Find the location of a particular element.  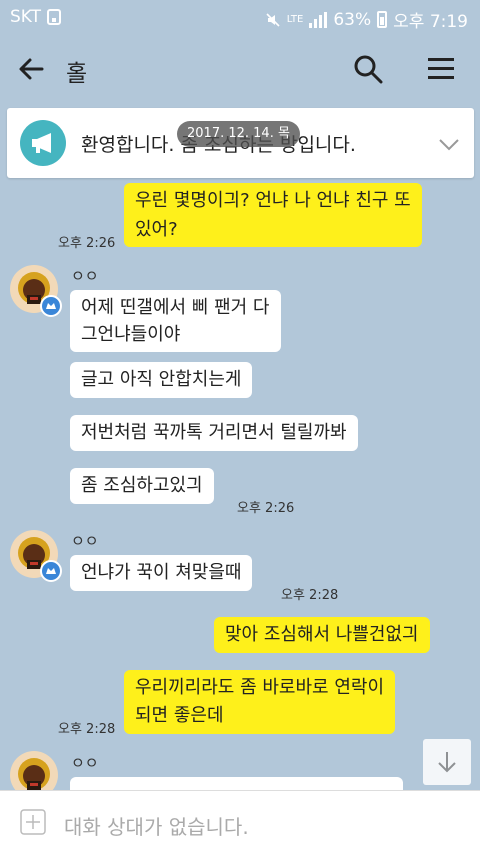

message-bubble: 글고 아직 안합치는게 is located at coordinates (161, 380).